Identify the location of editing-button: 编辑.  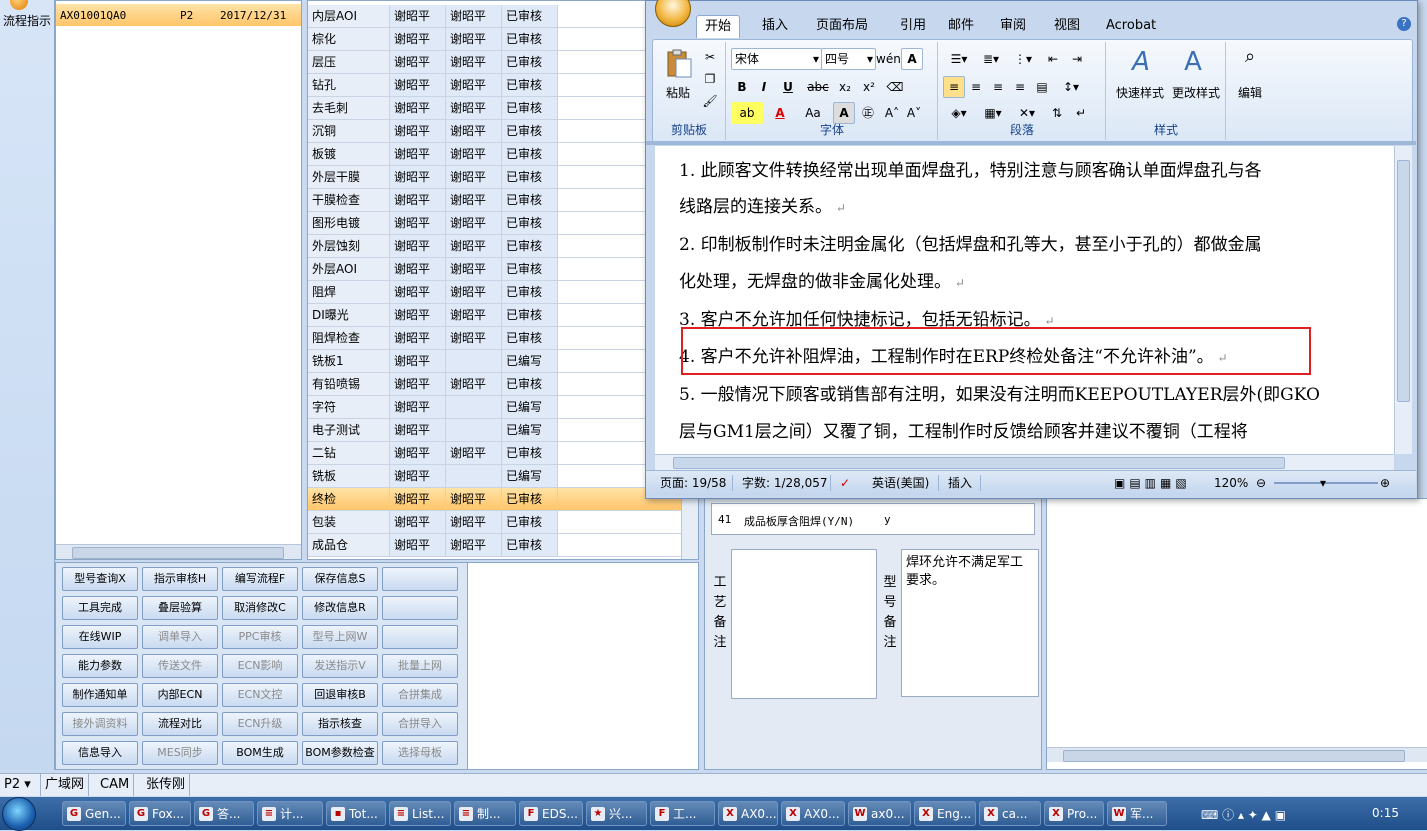
(1250, 93).